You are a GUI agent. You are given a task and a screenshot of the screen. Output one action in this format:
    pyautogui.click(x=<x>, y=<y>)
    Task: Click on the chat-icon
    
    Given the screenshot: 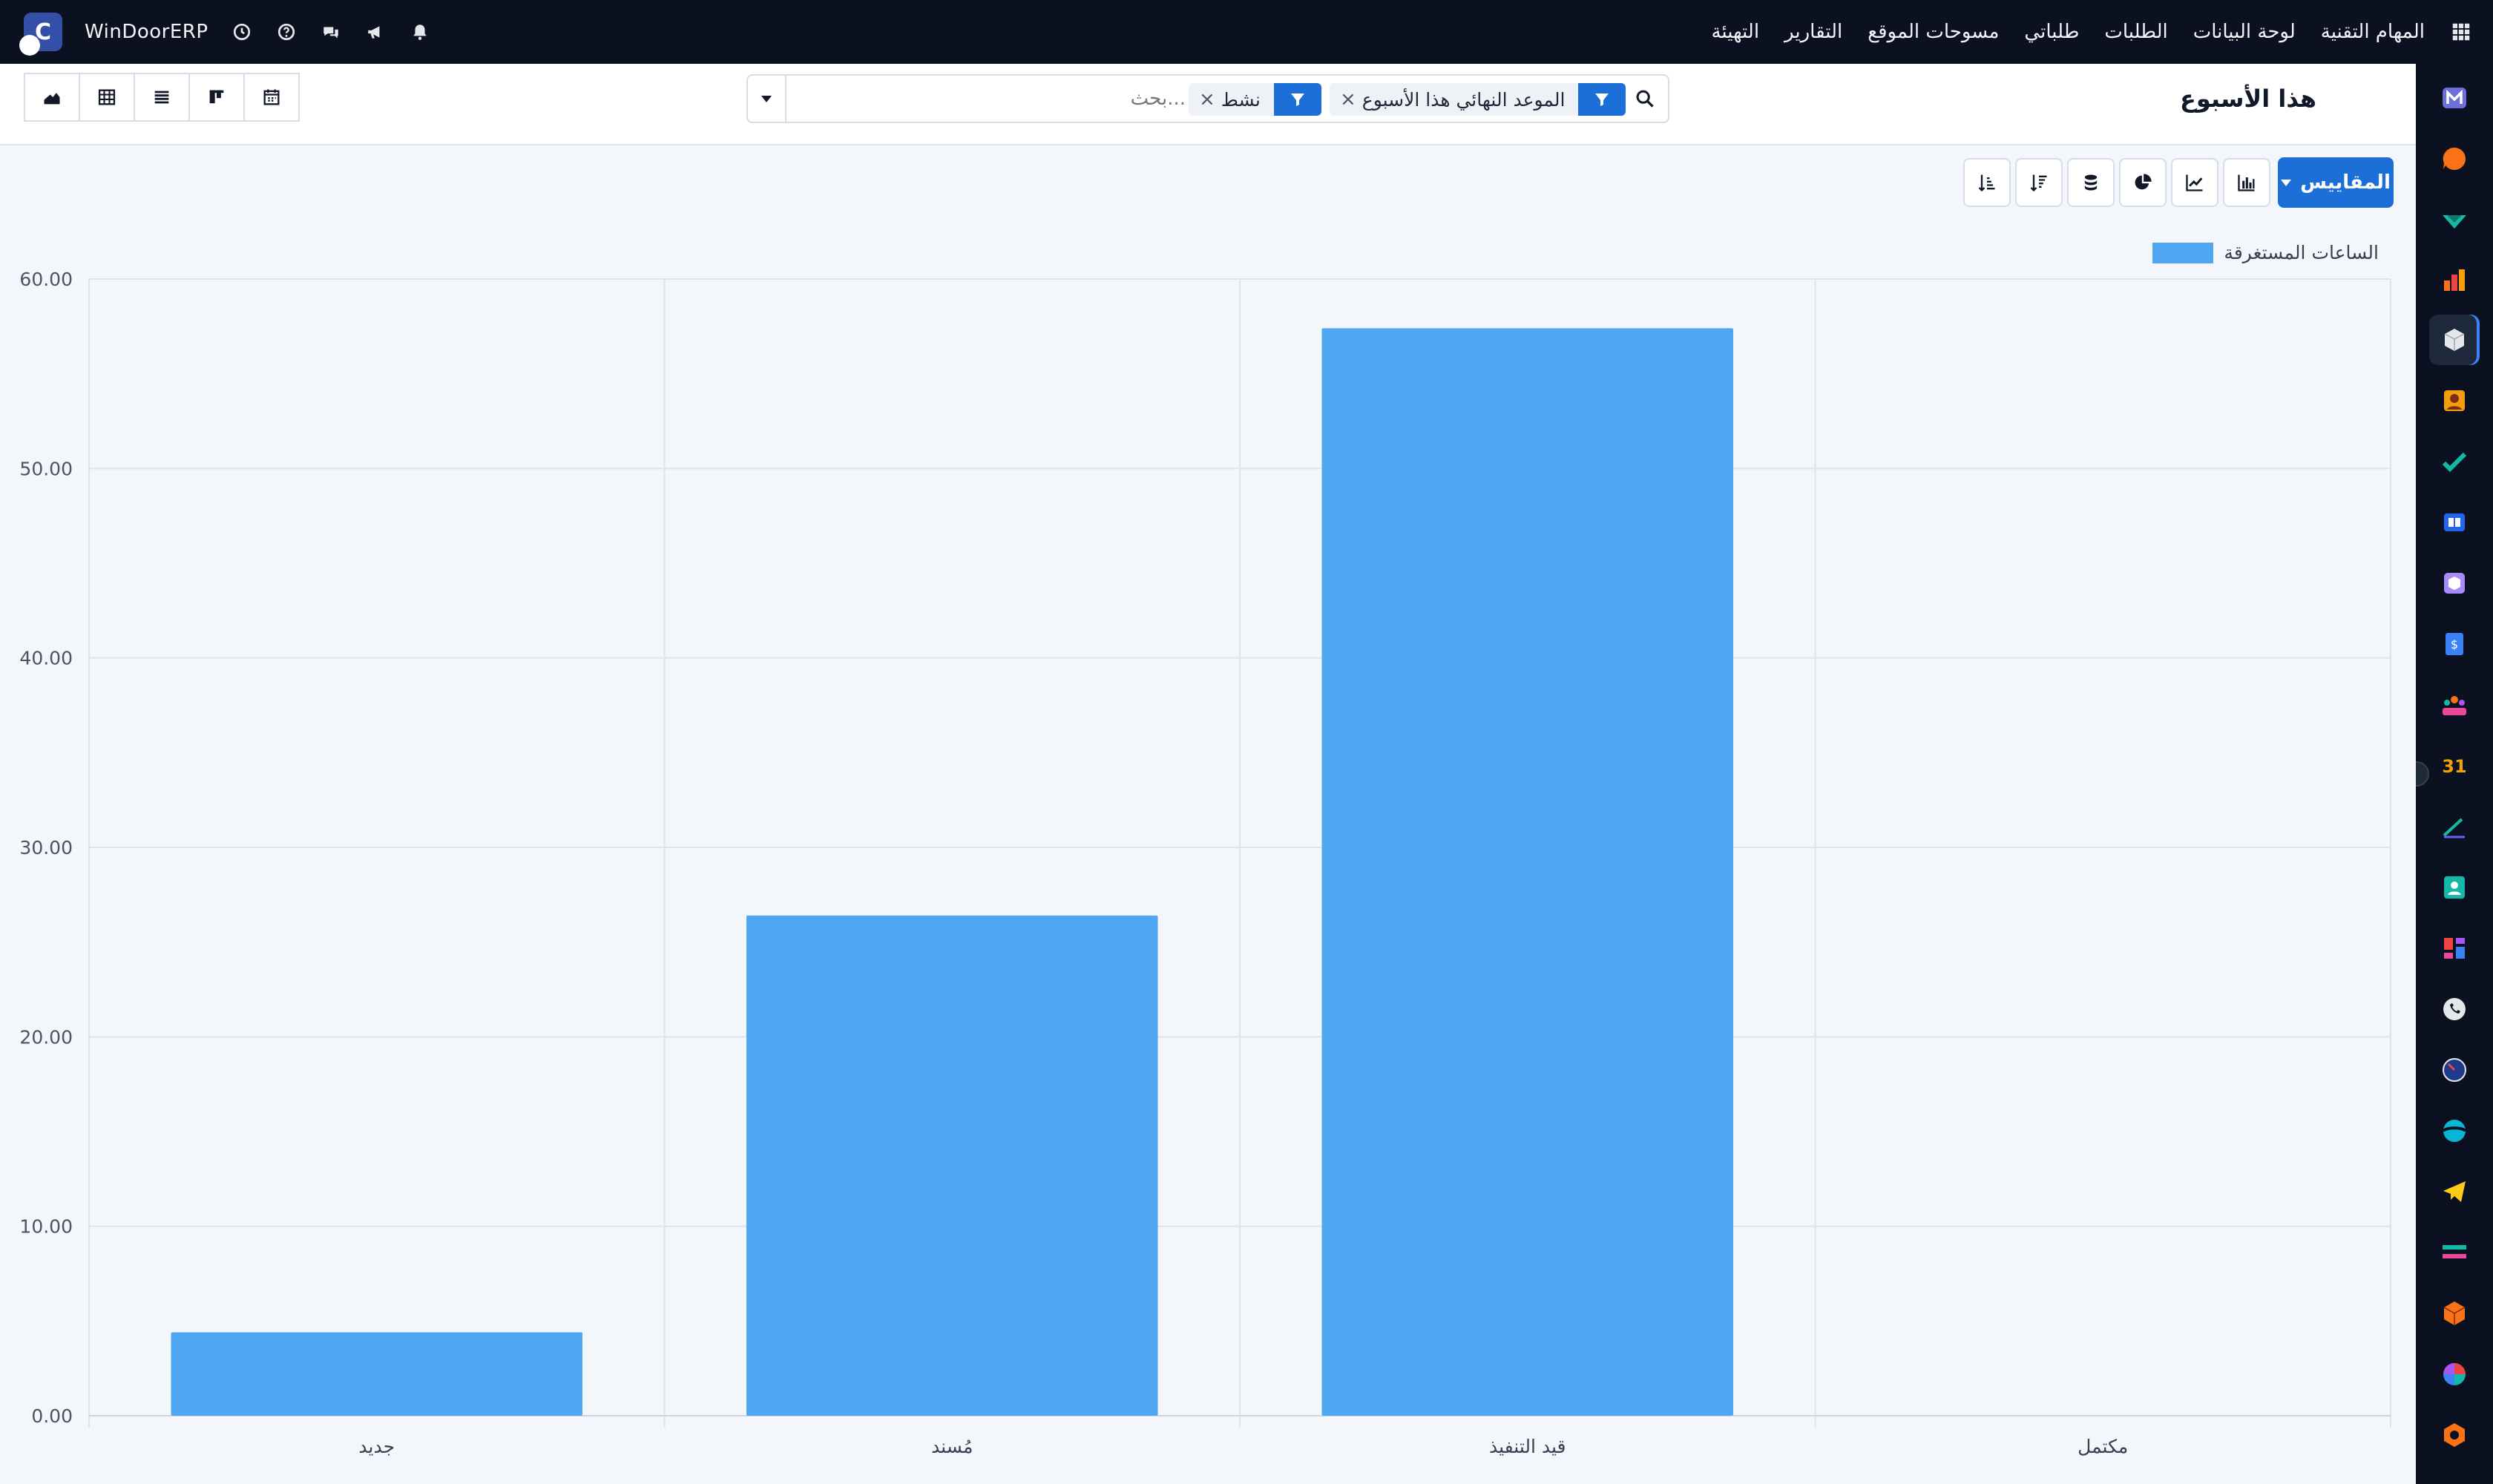 What is the action you would take?
    pyautogui.click(x=331, y=32)
    